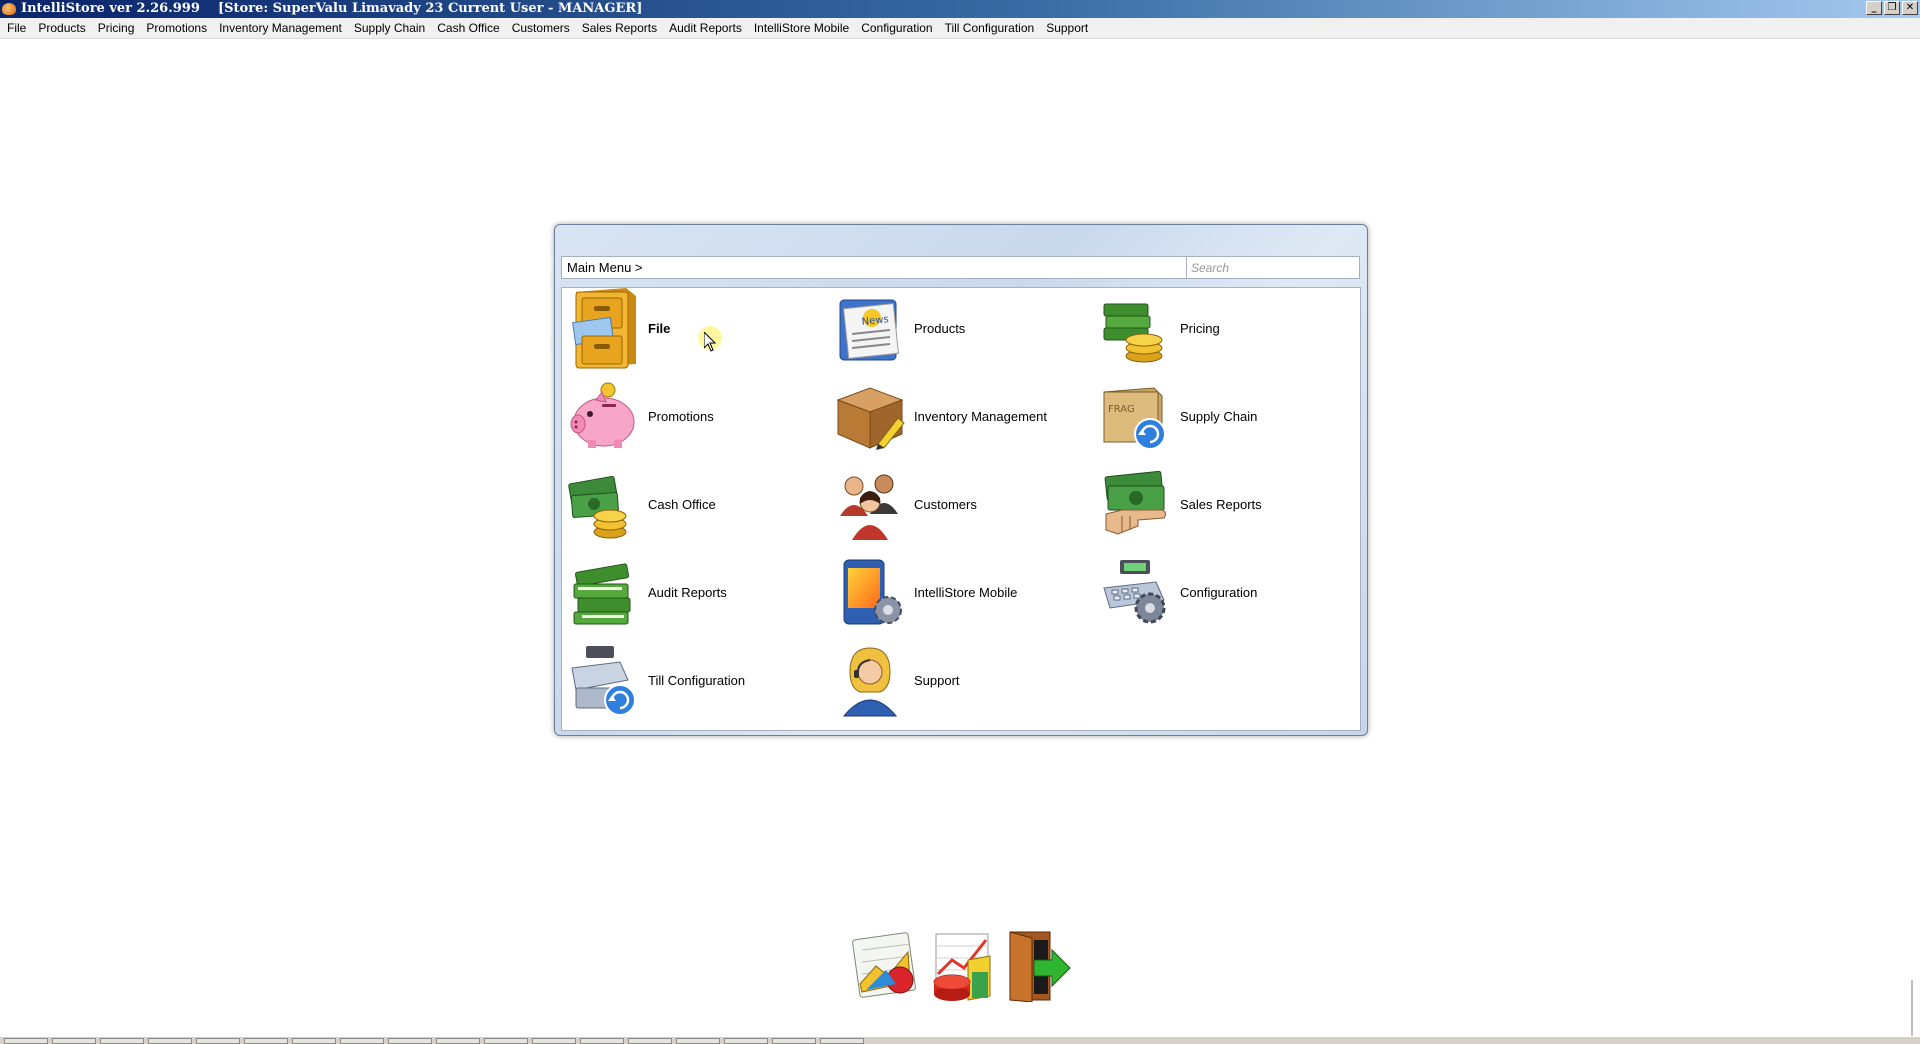 This screenshot has width=1920, height=1044. I want to click on menu-configuration: Configuration, so click(896, 28).